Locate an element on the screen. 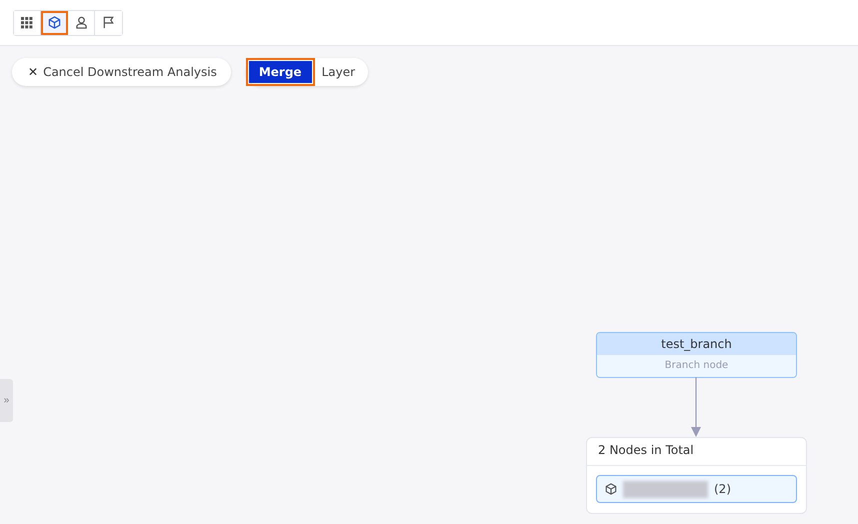  view-mode-tab: Layer is located at coordinates (339, 72).